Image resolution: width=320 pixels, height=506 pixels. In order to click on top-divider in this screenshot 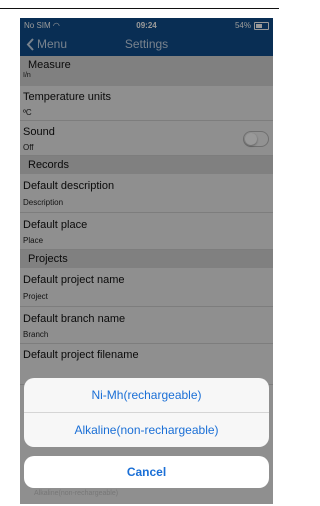, I will do `click(139, 8)`.